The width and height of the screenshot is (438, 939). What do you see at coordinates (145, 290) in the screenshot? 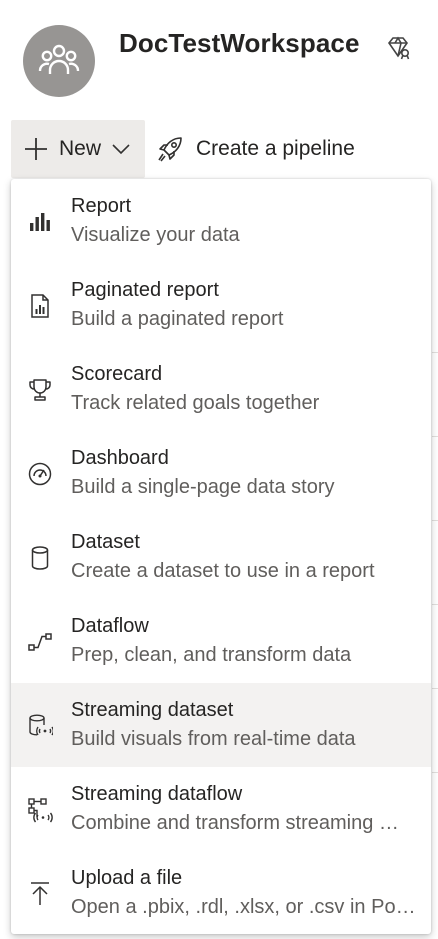
I see `menu-item-title: Paginated report` at bounding box center [145, 290].